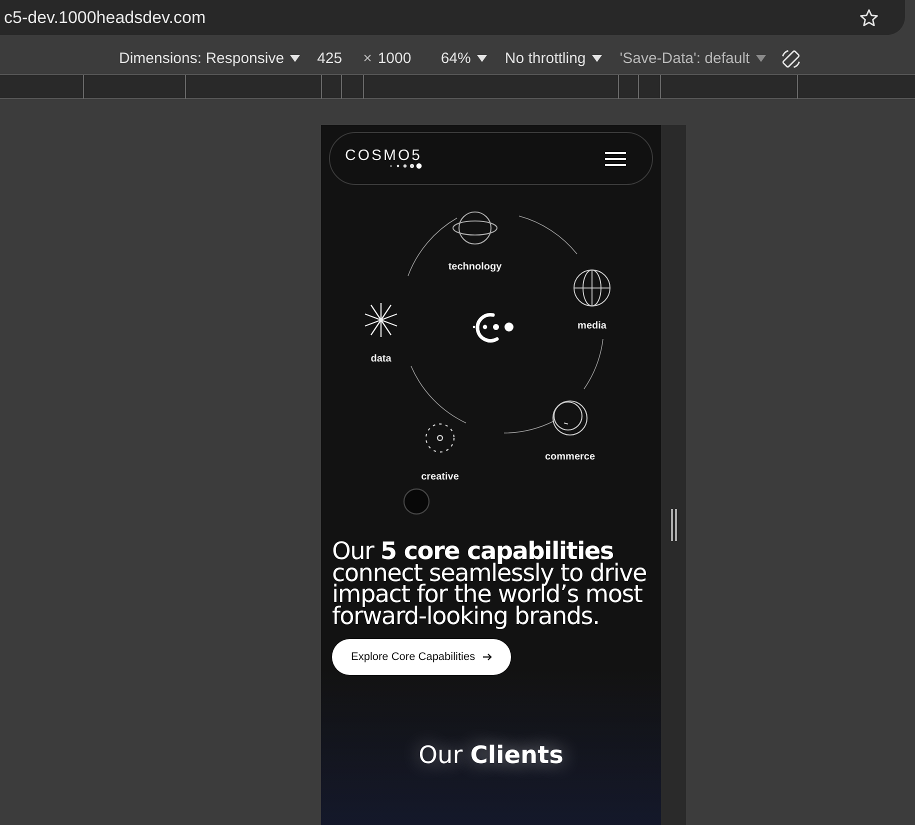 This screenshot has width=915, height=825. Describe the element at coordinates (490, 584) in the screenshot. I see `headline: Our 5 core capabilities connect seamlessly to drive impact for the world’s most forward-looking brands.` at that location.